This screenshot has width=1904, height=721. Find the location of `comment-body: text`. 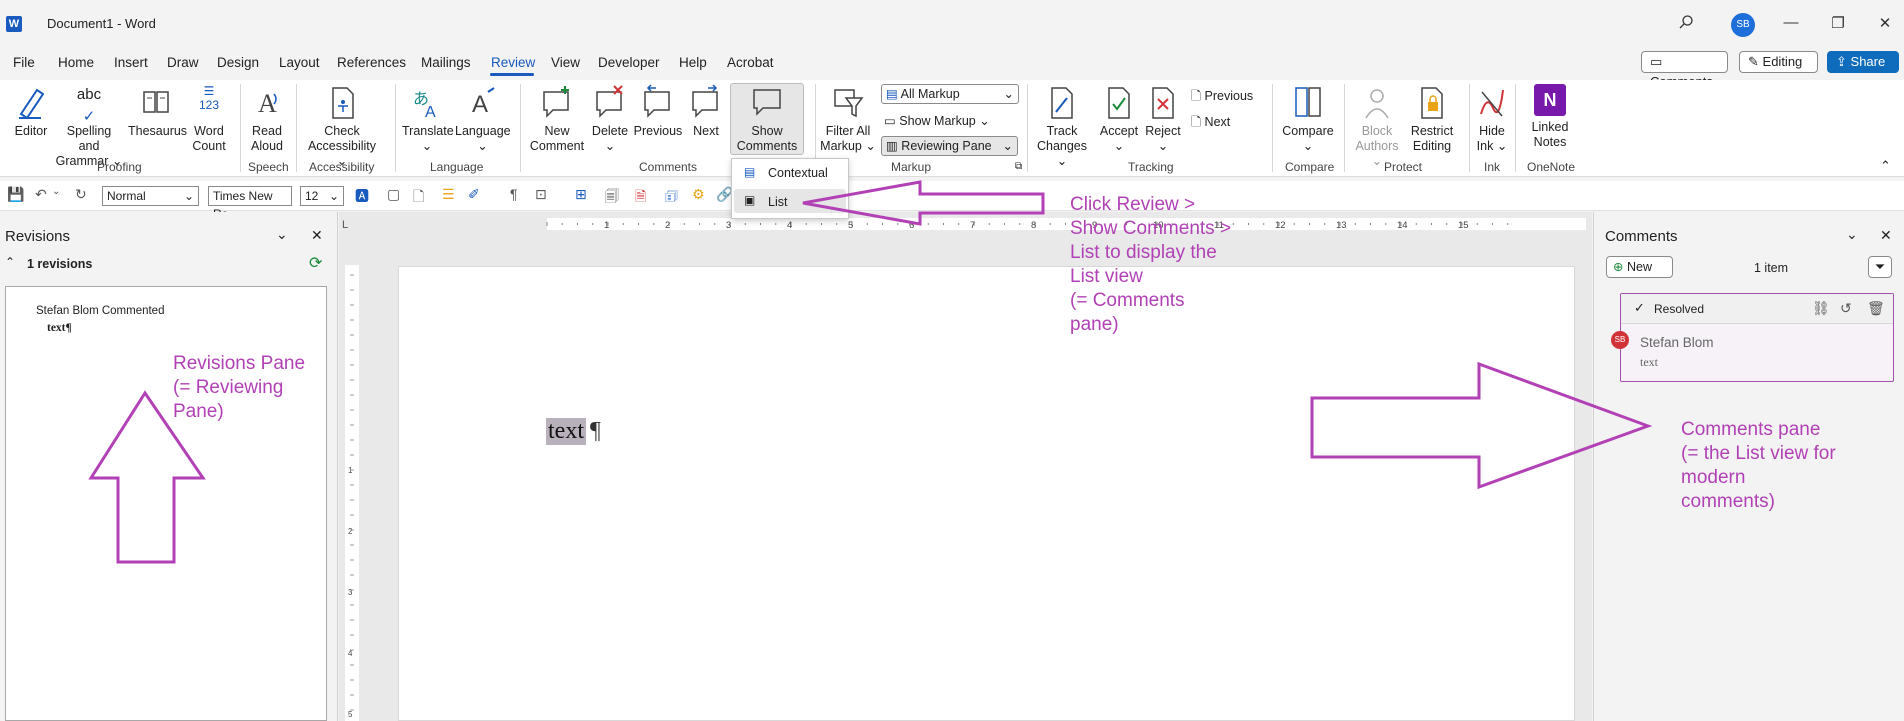

comment-body: text is located at coordinates (1649, 362).